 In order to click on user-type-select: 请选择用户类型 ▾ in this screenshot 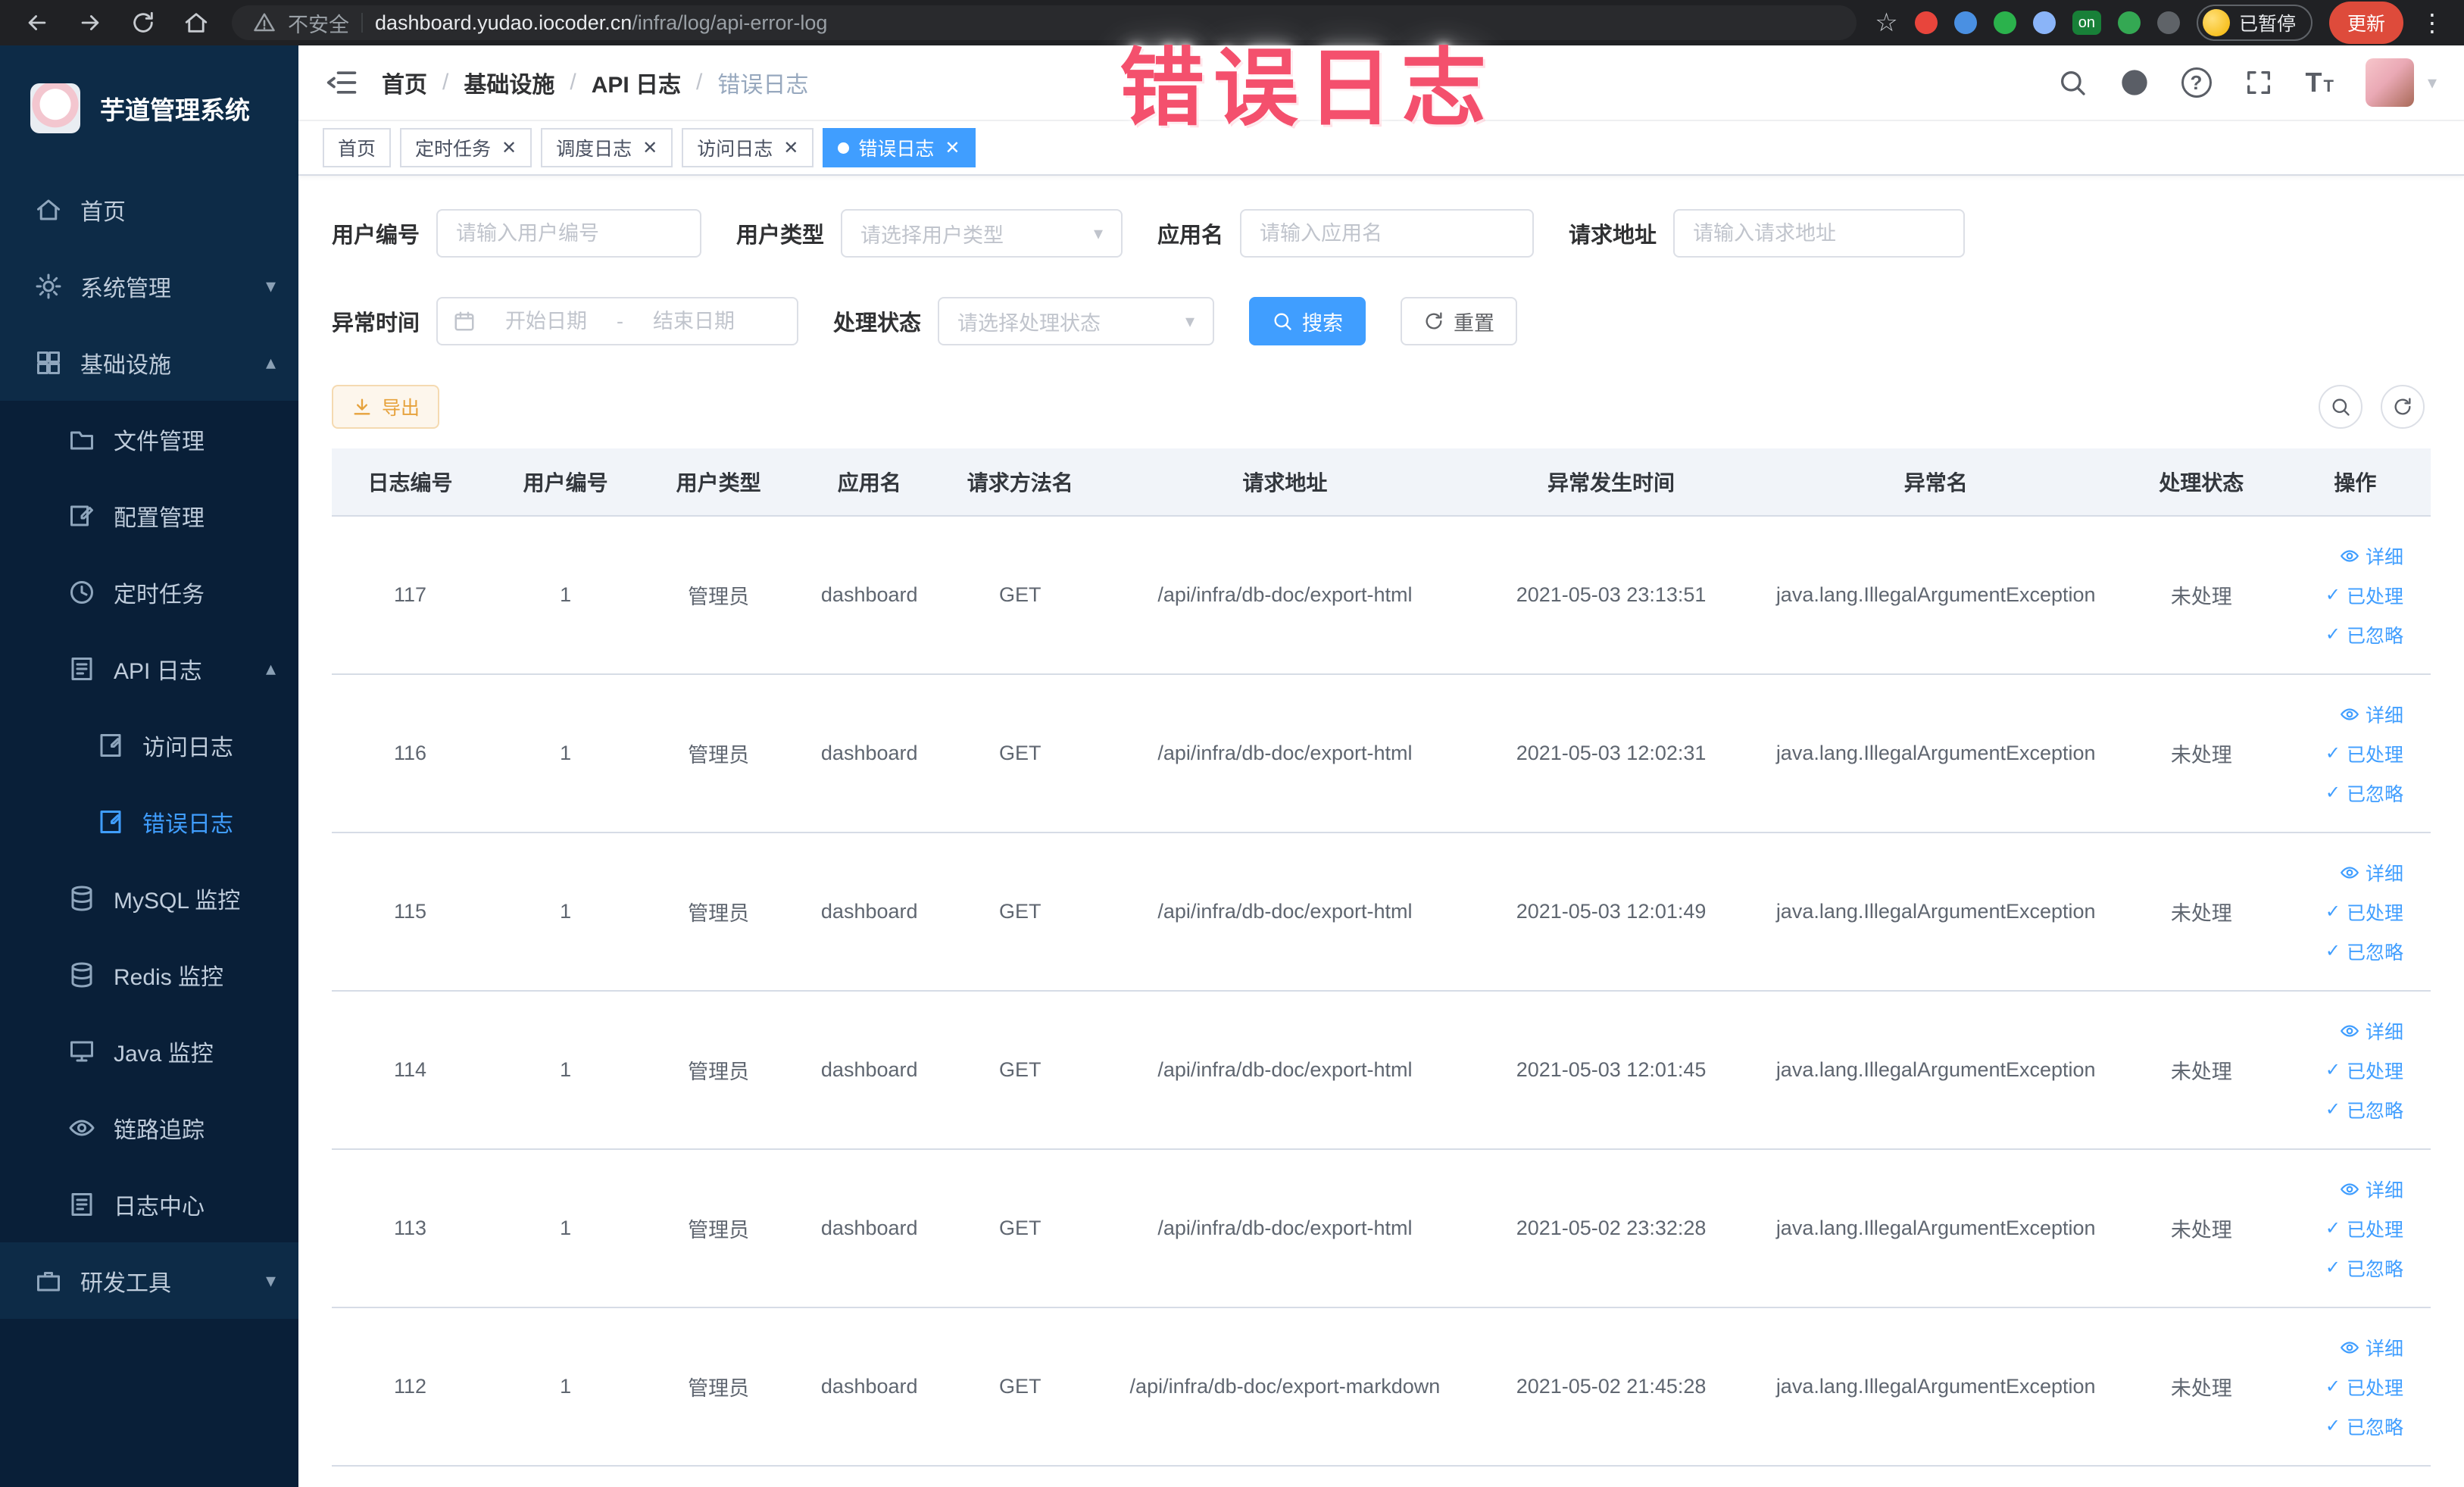, I will do `click(982, 233)`.